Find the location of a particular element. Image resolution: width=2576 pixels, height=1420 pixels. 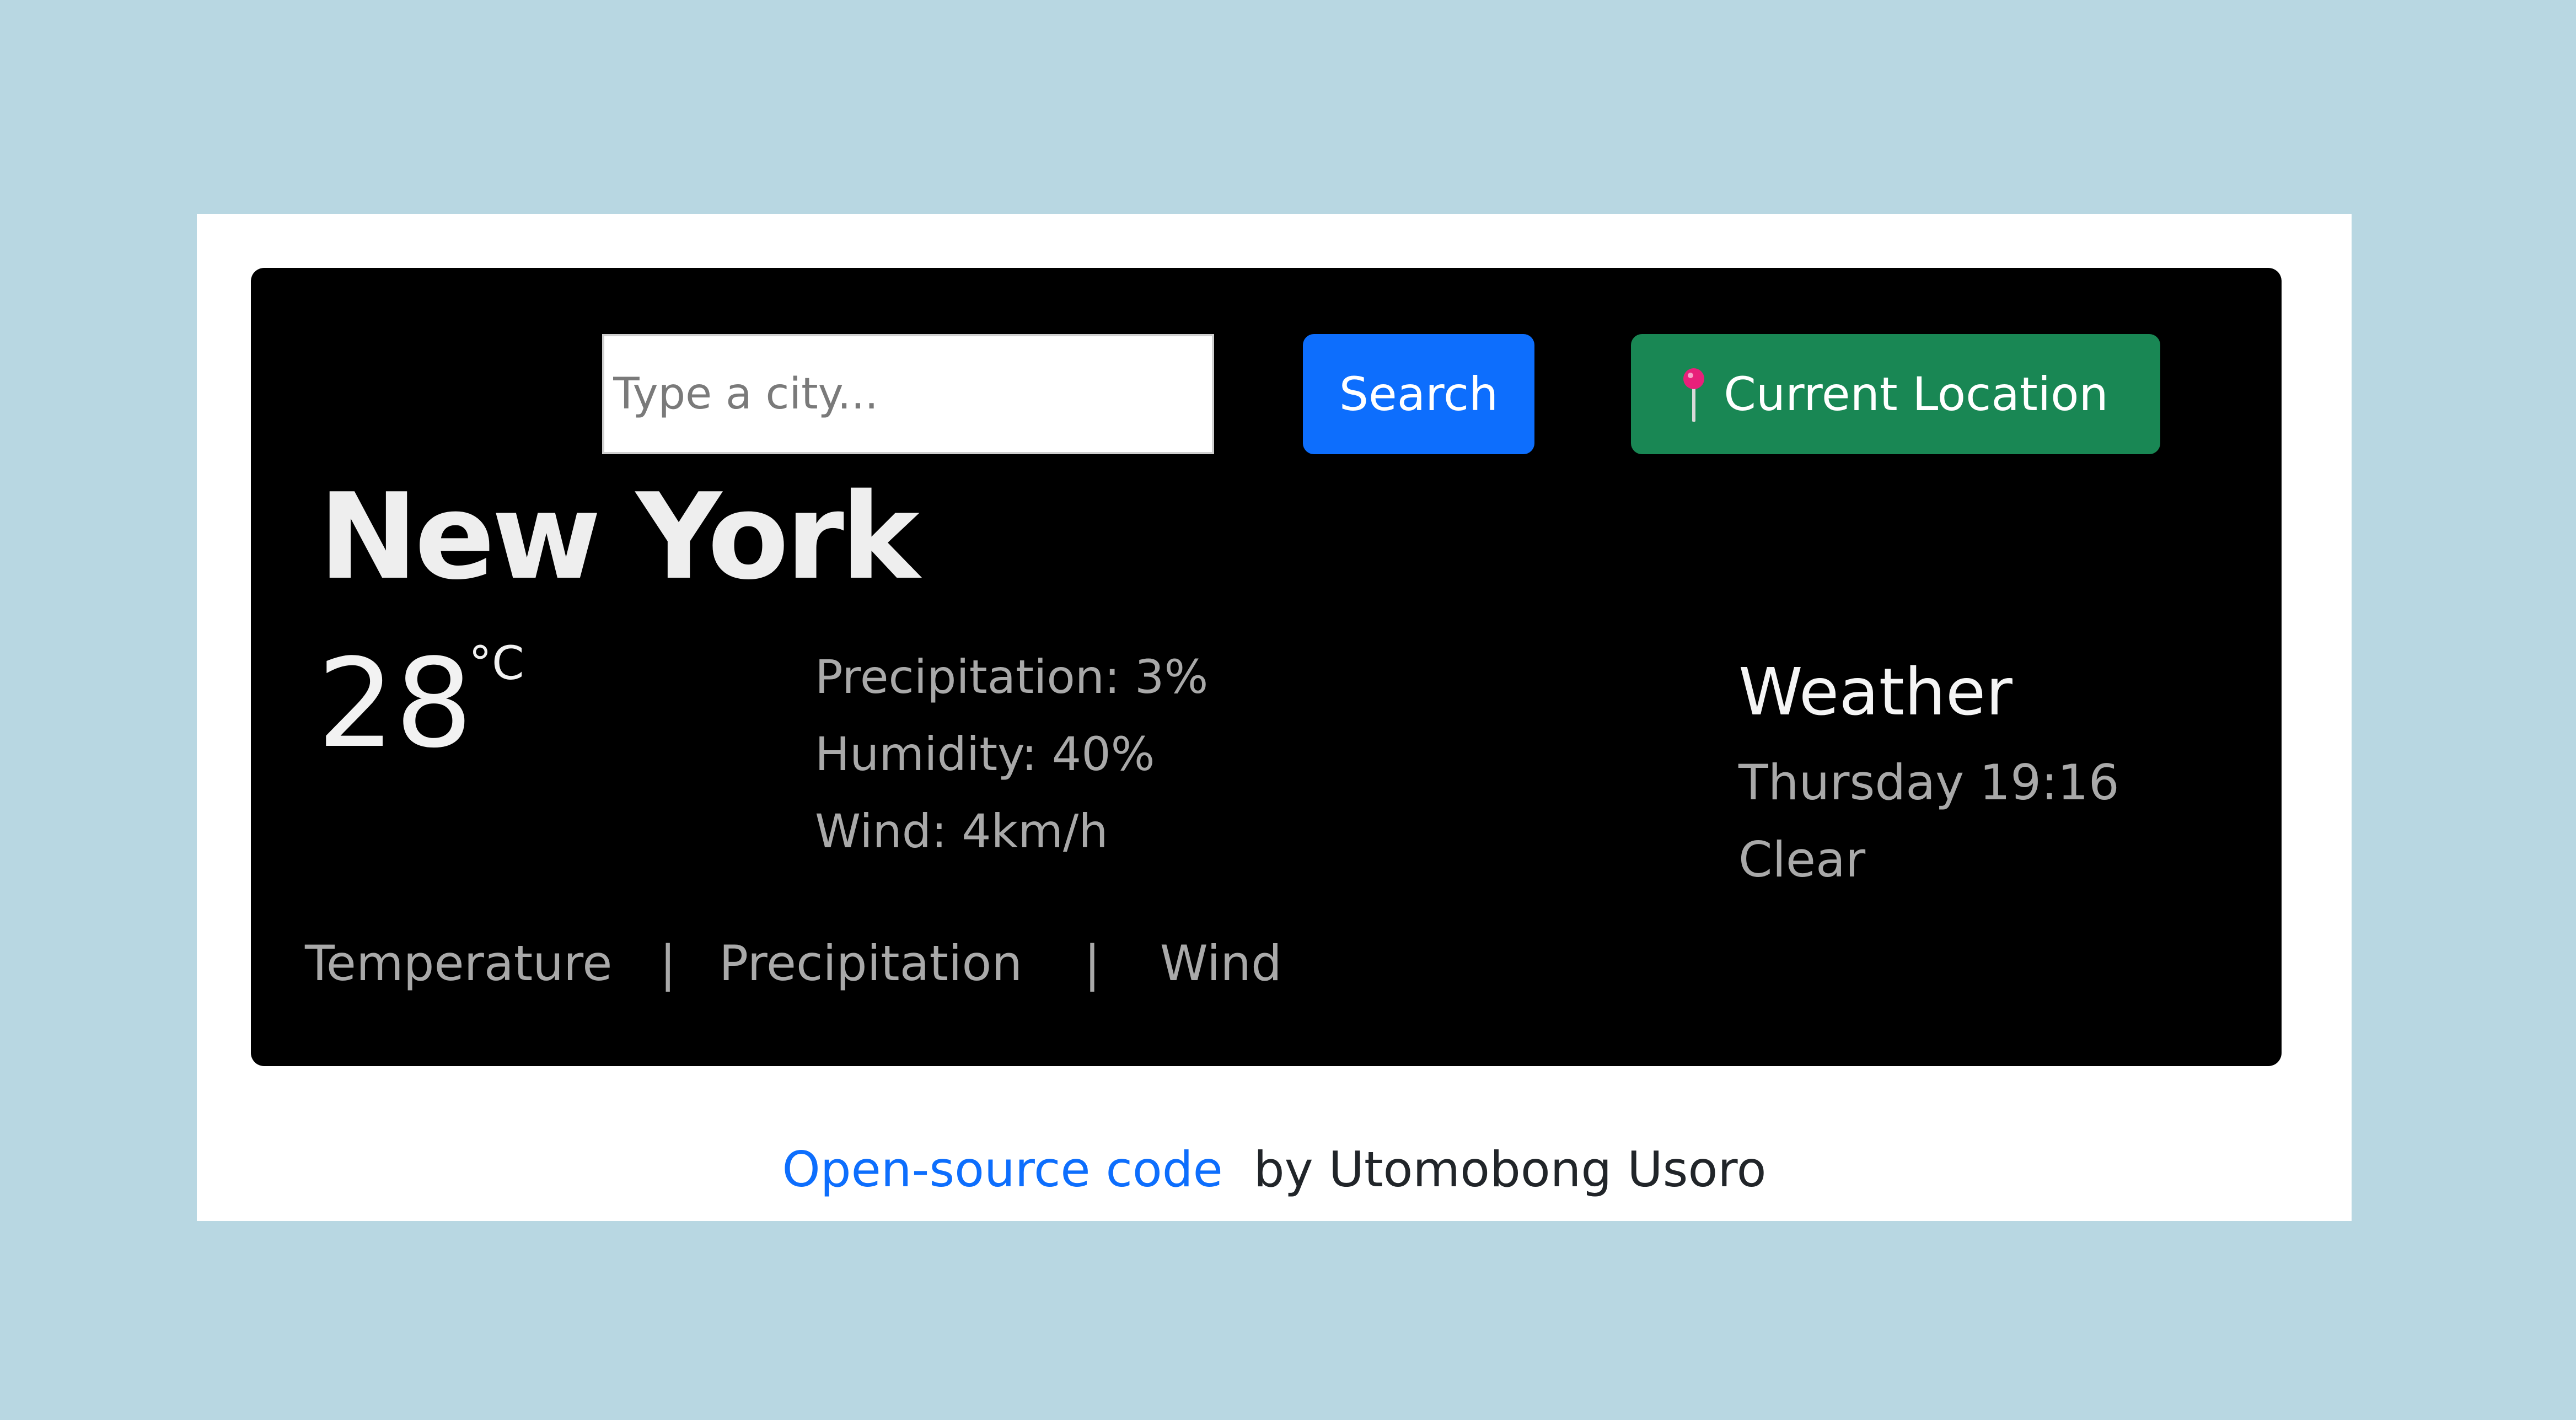

weather-datetime: Thursday 19:16 is located at coordinates (1928, 782).